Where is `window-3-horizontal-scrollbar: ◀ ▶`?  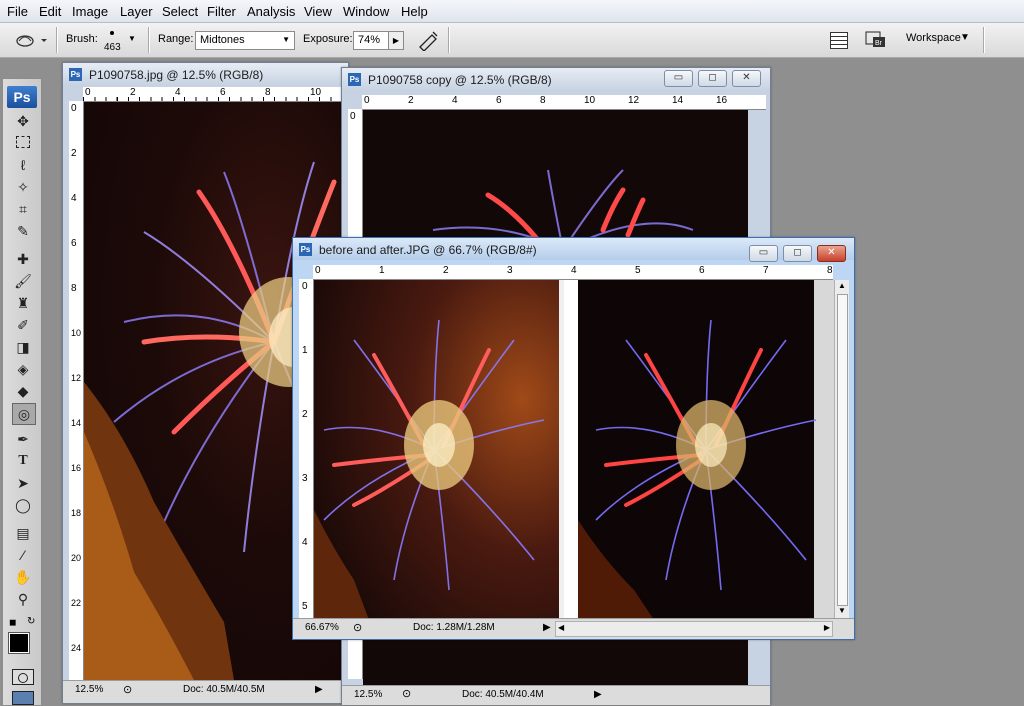 window-3-horizontal-scrollbar: ◀ ▶ is located at coordinates (694, 629).